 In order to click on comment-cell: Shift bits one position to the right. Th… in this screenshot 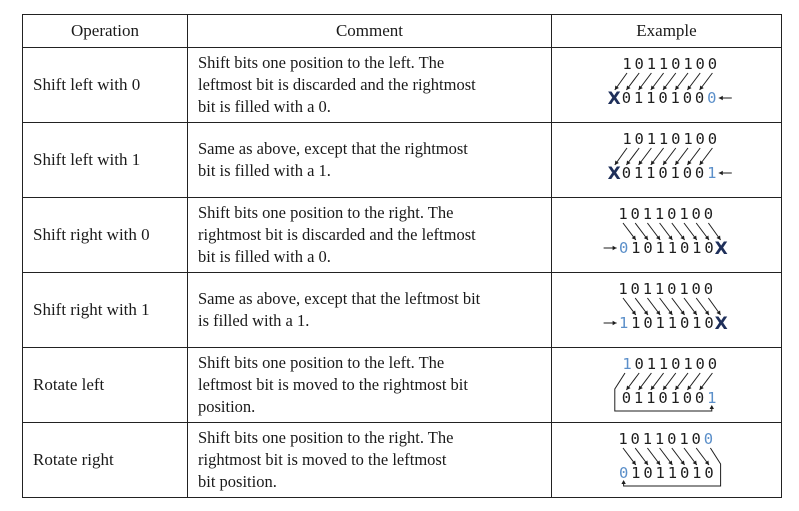, I will do `click(369, 460)`.